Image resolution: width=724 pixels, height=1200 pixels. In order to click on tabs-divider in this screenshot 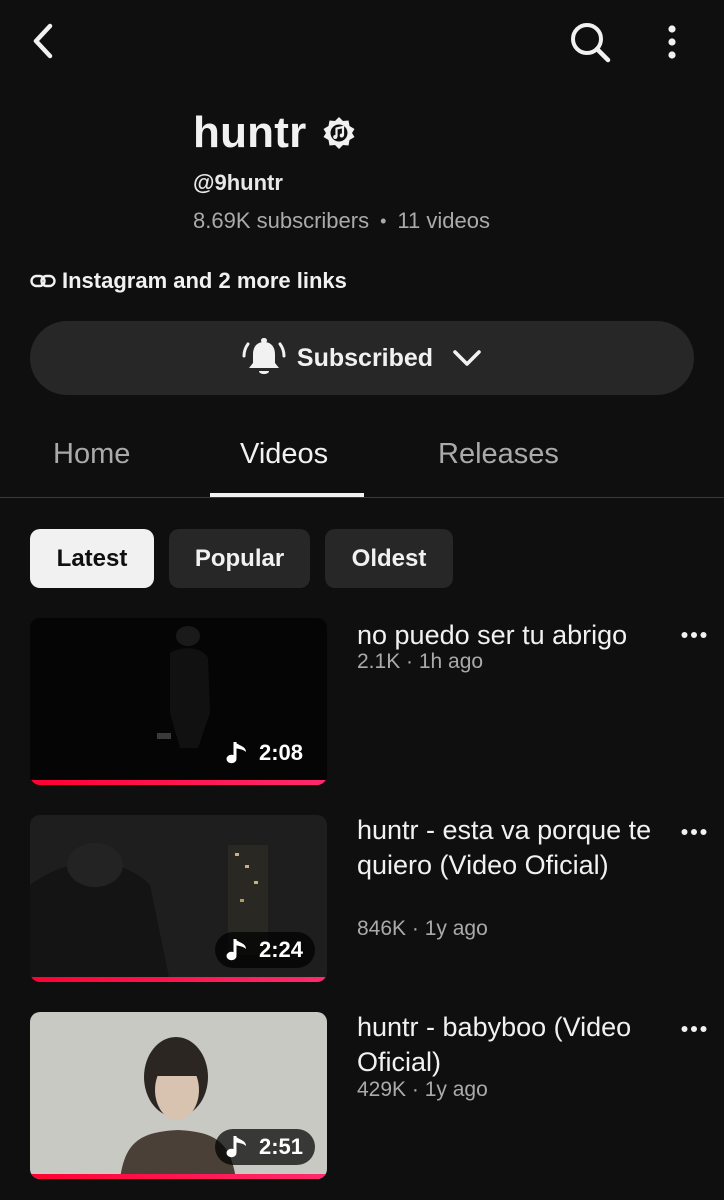, I will do `click(362, 497)`.